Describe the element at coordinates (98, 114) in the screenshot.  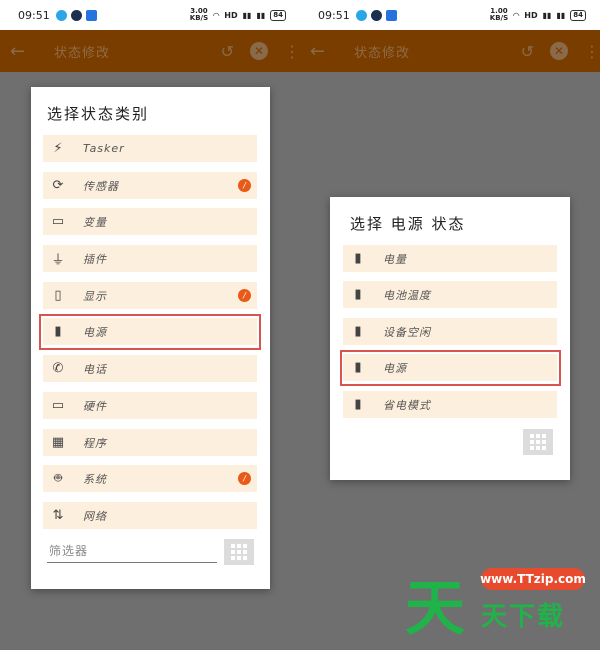
I see `dialog-title: 选择状态类别` at that location.